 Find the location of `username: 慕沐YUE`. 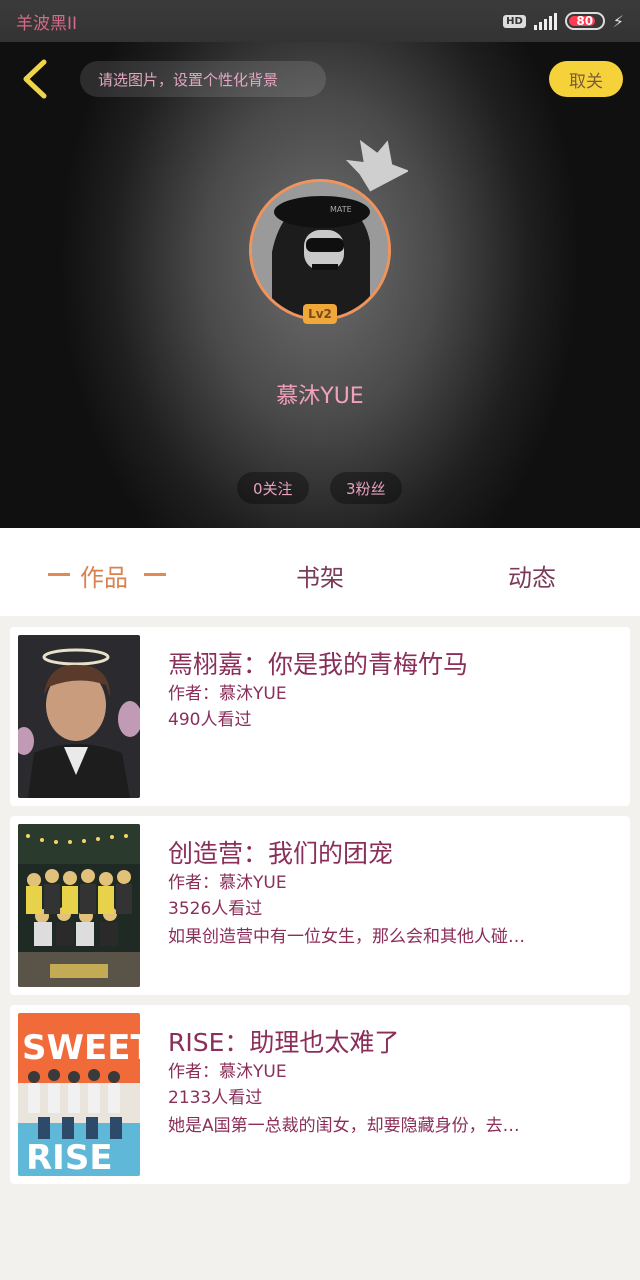

username: 慕沐YUE is located at coordinates (320, 396).